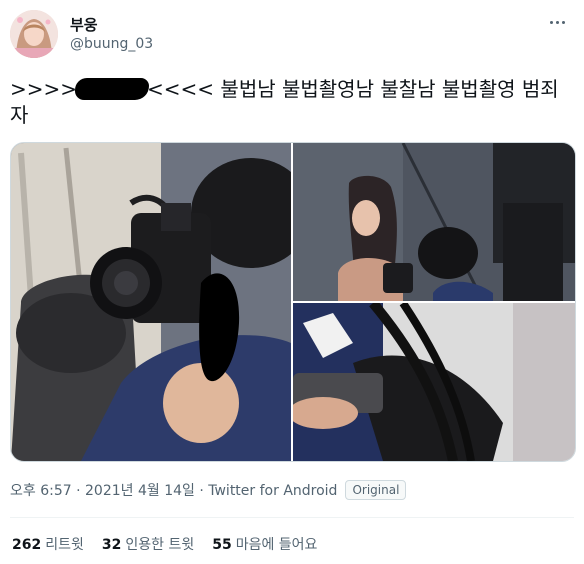  I want to click on like-count: 55 마음에 들어요, so click(264, 544).